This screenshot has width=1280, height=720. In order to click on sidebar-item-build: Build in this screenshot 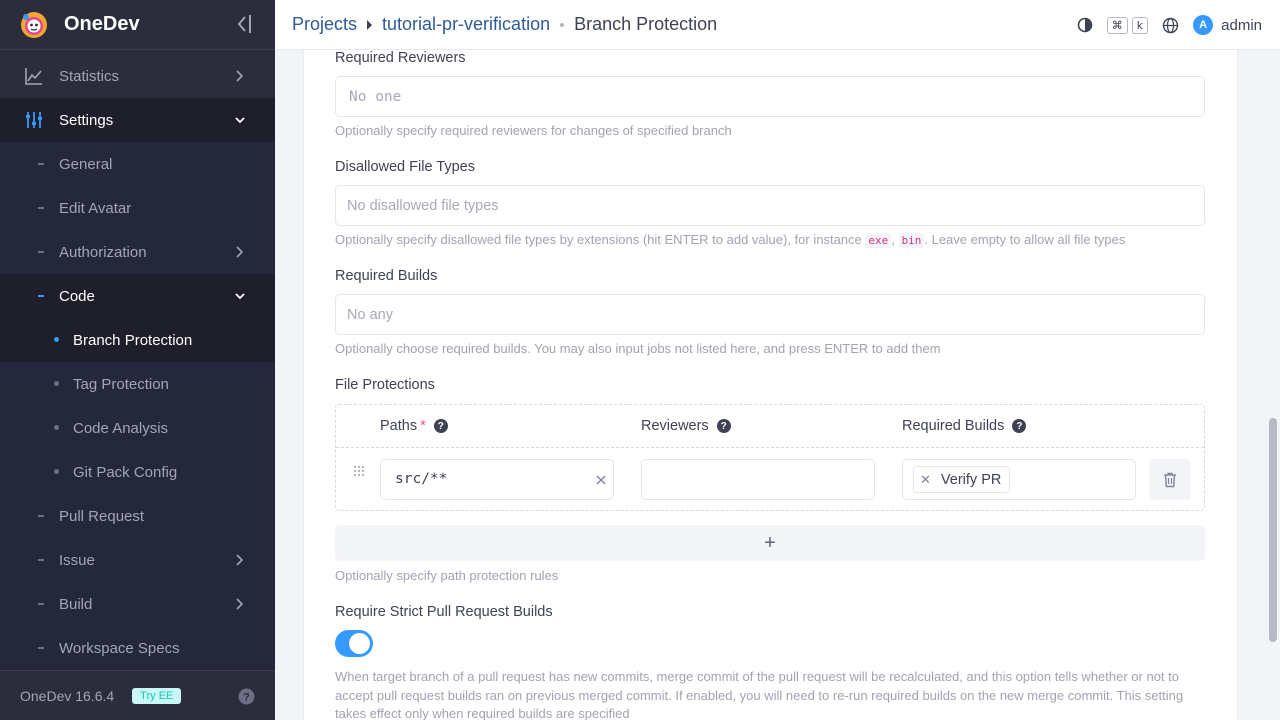, I will do `click(137, 604)`.